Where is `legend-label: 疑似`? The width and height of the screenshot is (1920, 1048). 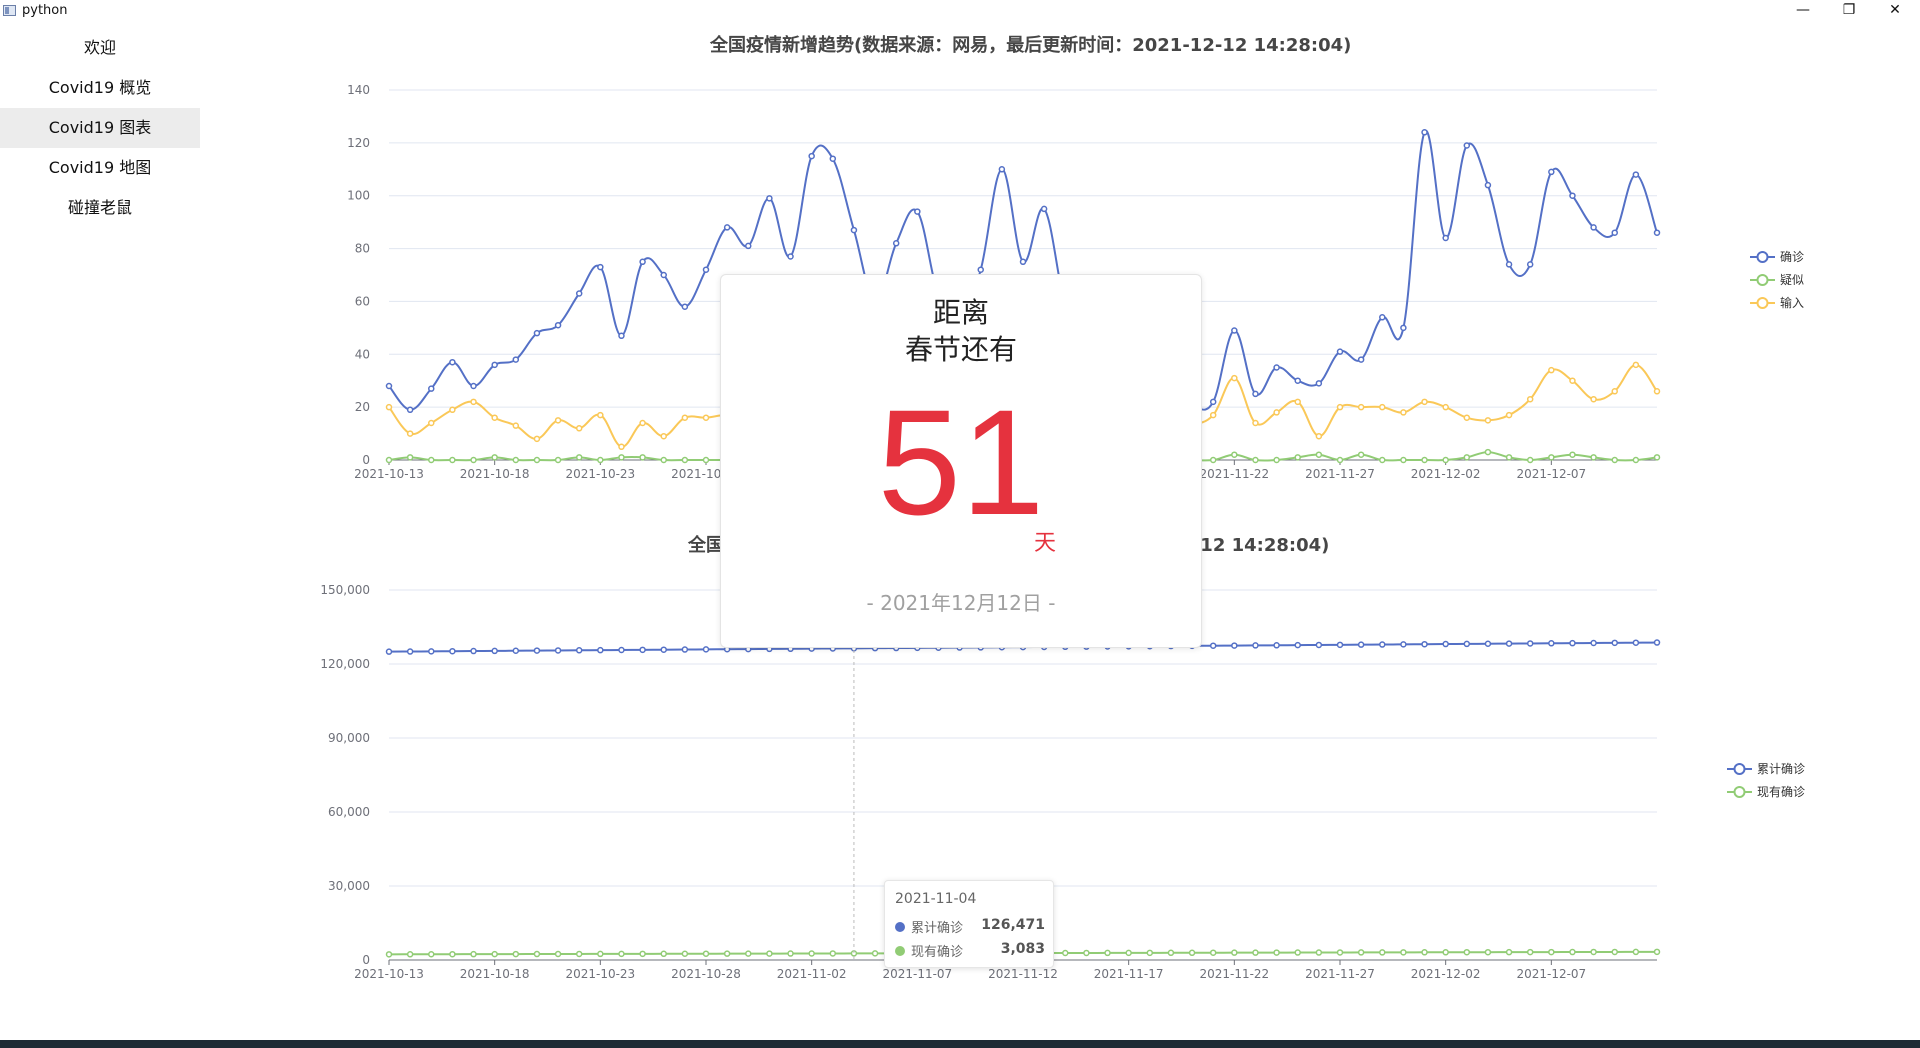
legend-label: 疑似 is located at coordinates (1792, 279).